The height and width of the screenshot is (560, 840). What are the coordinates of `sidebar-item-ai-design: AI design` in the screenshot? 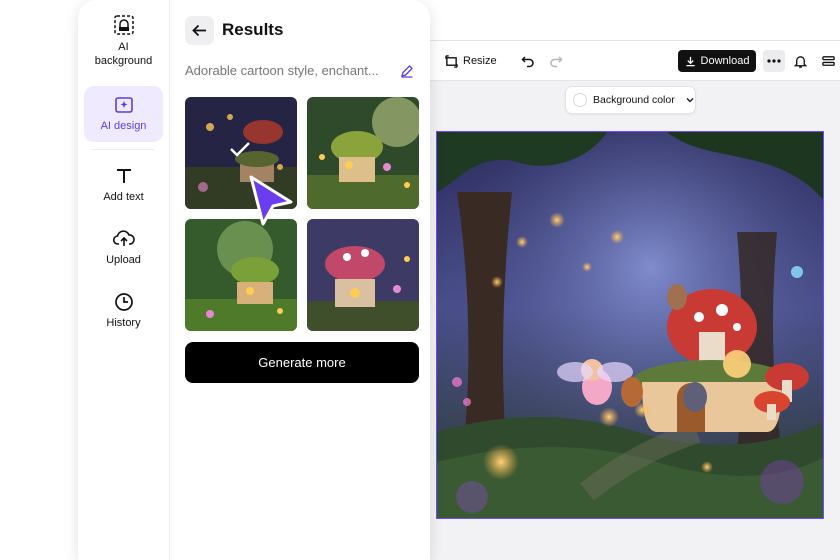 It's located at (123, 114).